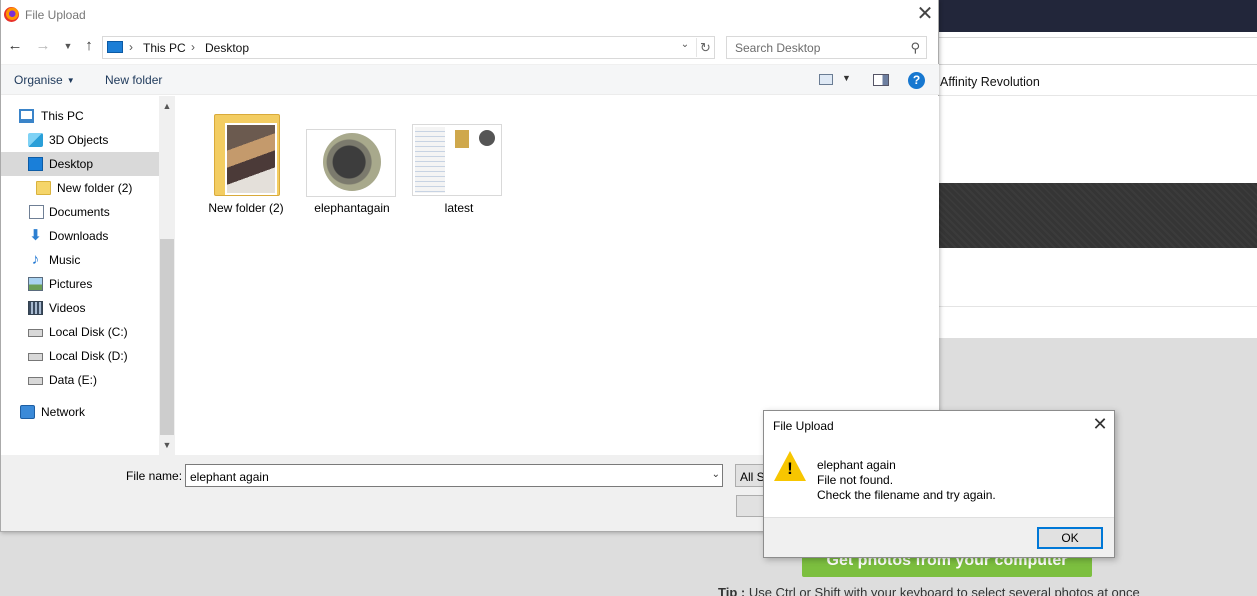  What do you see at coordinates (716, 474) in the screenshot?
I see `chevron-down-icon: ⌄` at bounding box center [716, 474].